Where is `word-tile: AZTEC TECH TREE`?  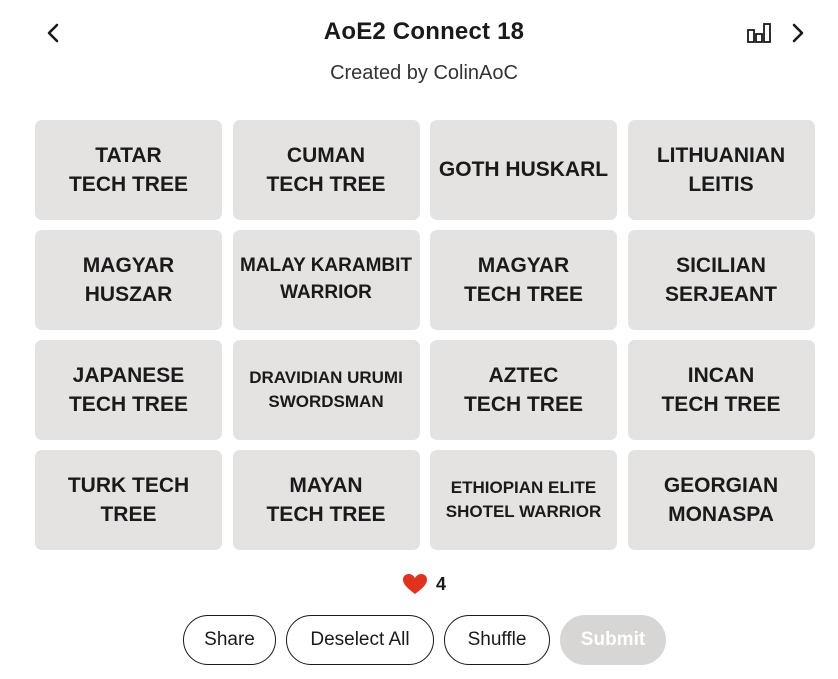 word-tile: AZTEC TECH TREE is located at coordinates (523, 390).